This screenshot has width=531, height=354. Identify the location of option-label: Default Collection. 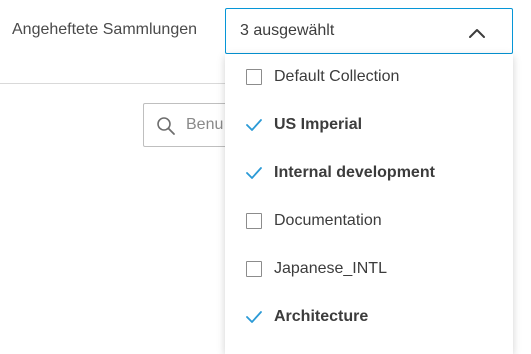
(337, 76).